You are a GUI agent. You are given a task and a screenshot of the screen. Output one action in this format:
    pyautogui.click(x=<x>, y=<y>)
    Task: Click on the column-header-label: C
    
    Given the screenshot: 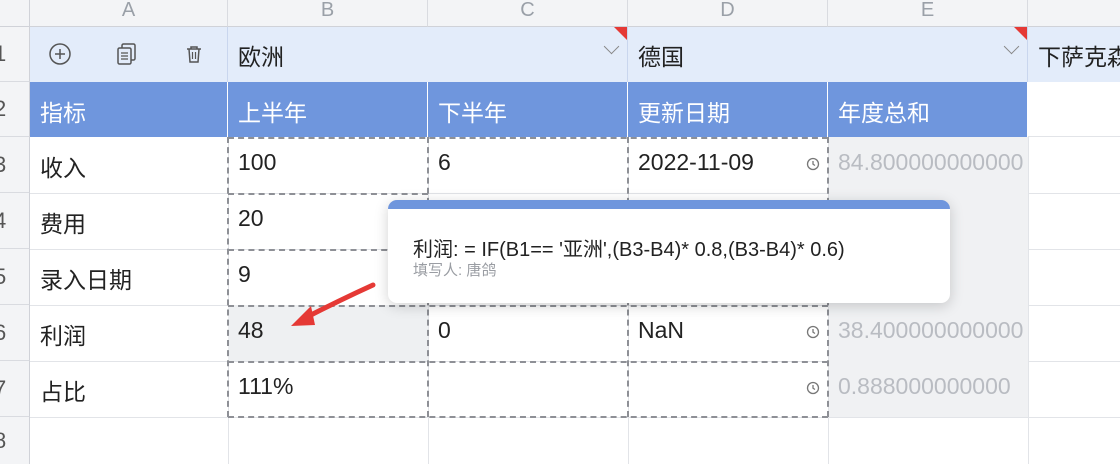 What is the action you would take?
    pyautogui.click(x=527, y=10)
    